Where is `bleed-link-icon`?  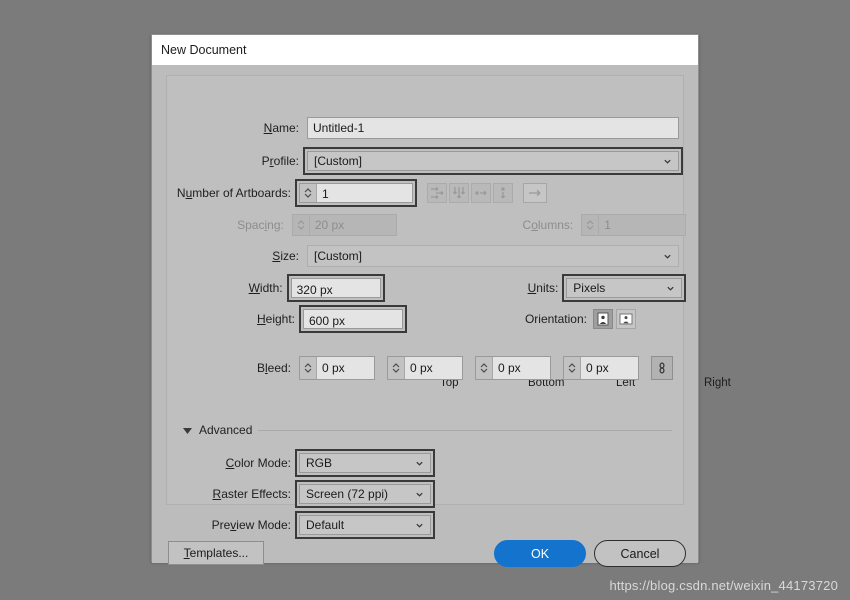 bleed-link-icon is located at coordinates (662, 368).